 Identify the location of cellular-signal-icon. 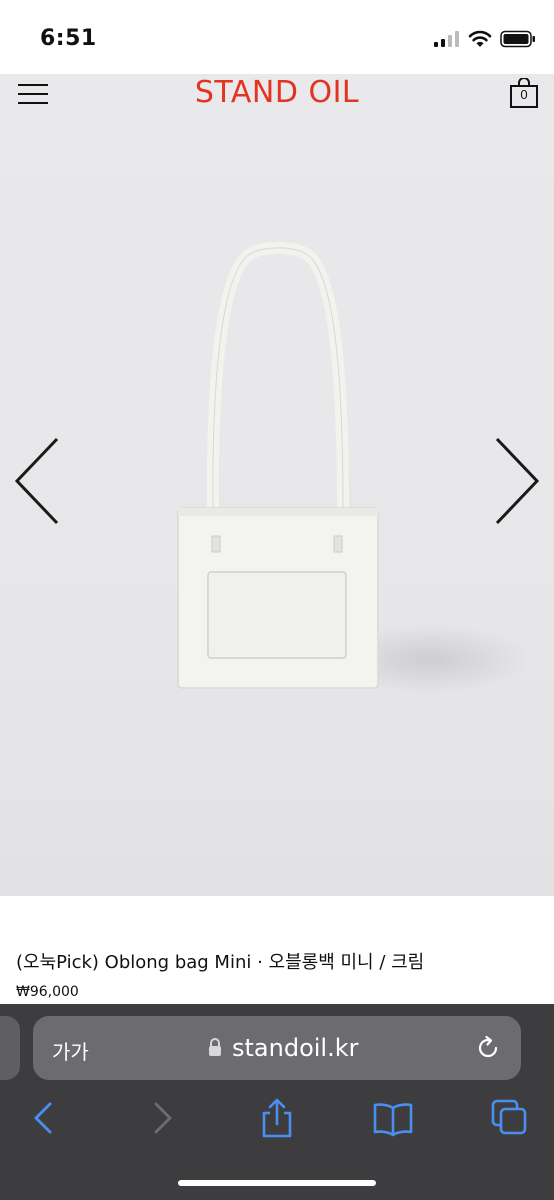
(446, 39).